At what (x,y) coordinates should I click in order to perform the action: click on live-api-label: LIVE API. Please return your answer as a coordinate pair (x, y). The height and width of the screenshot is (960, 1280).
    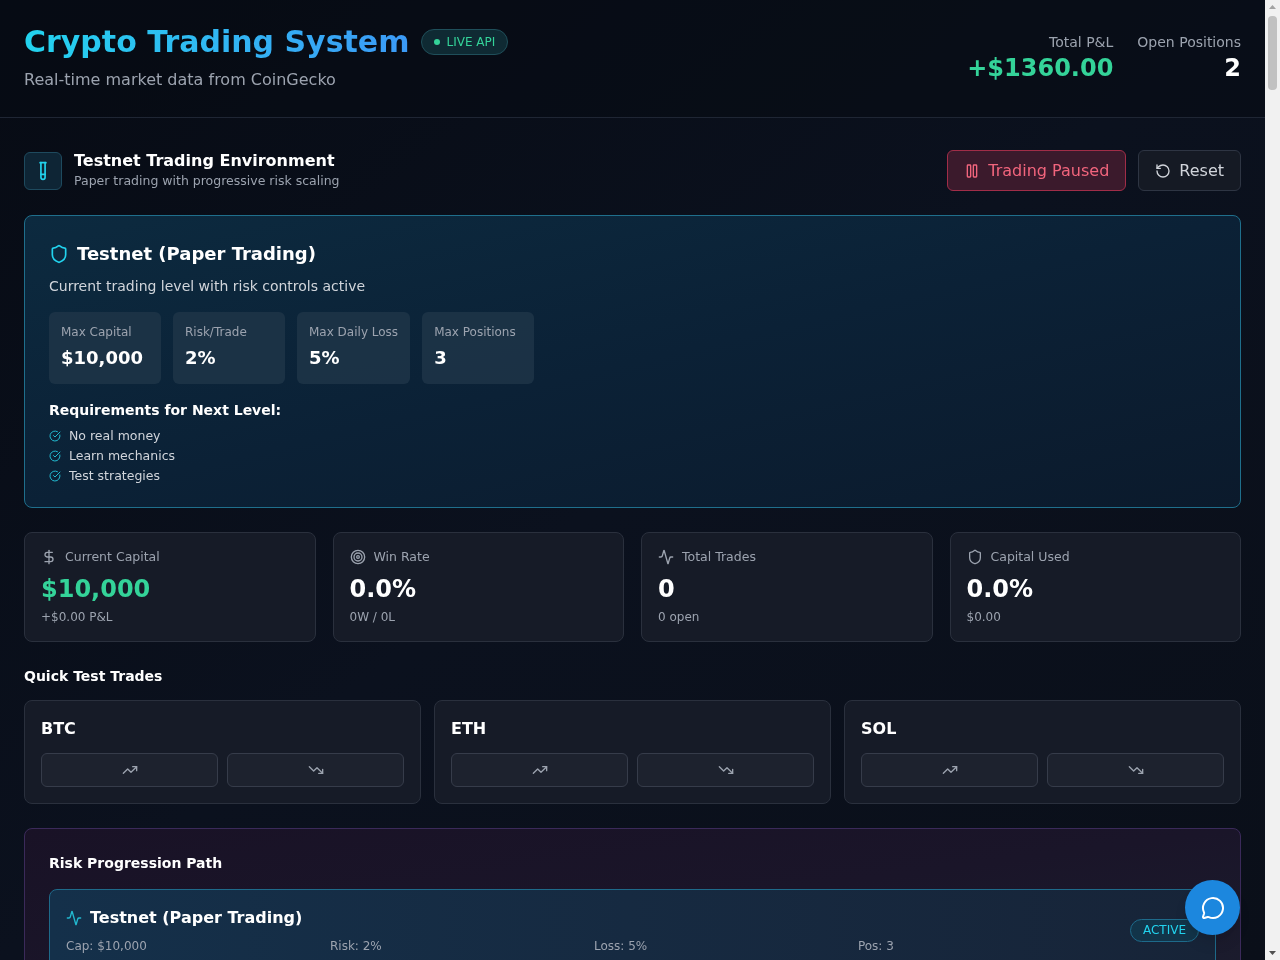
    Looking at the image, I should click on (471, 42).